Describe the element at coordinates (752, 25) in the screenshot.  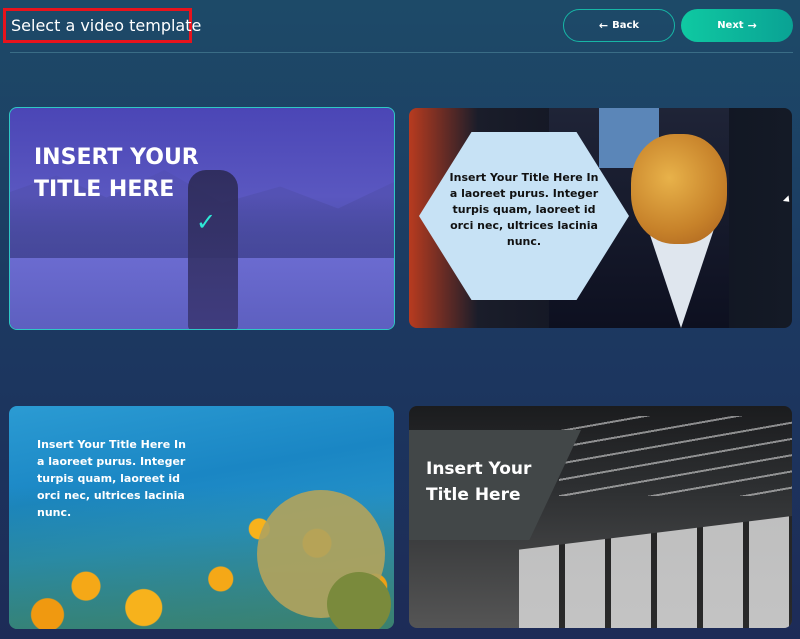
I see `arrow-right-icon: →` at that location.